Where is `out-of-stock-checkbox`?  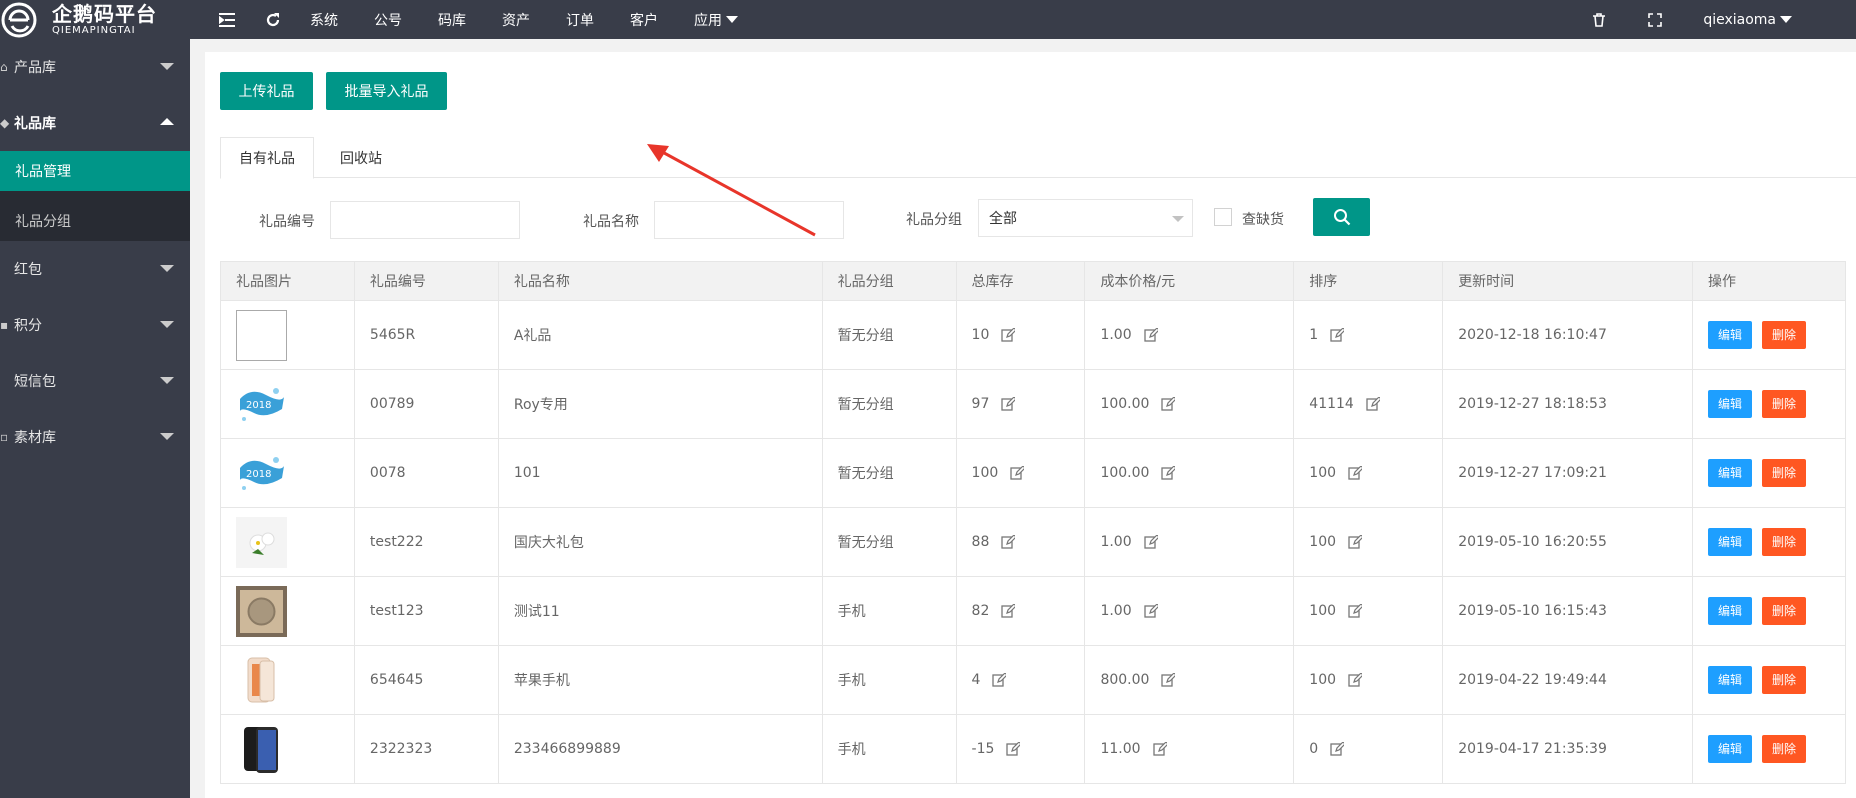
out-of-stock-checkbox is located at coordinates (1223, 217).